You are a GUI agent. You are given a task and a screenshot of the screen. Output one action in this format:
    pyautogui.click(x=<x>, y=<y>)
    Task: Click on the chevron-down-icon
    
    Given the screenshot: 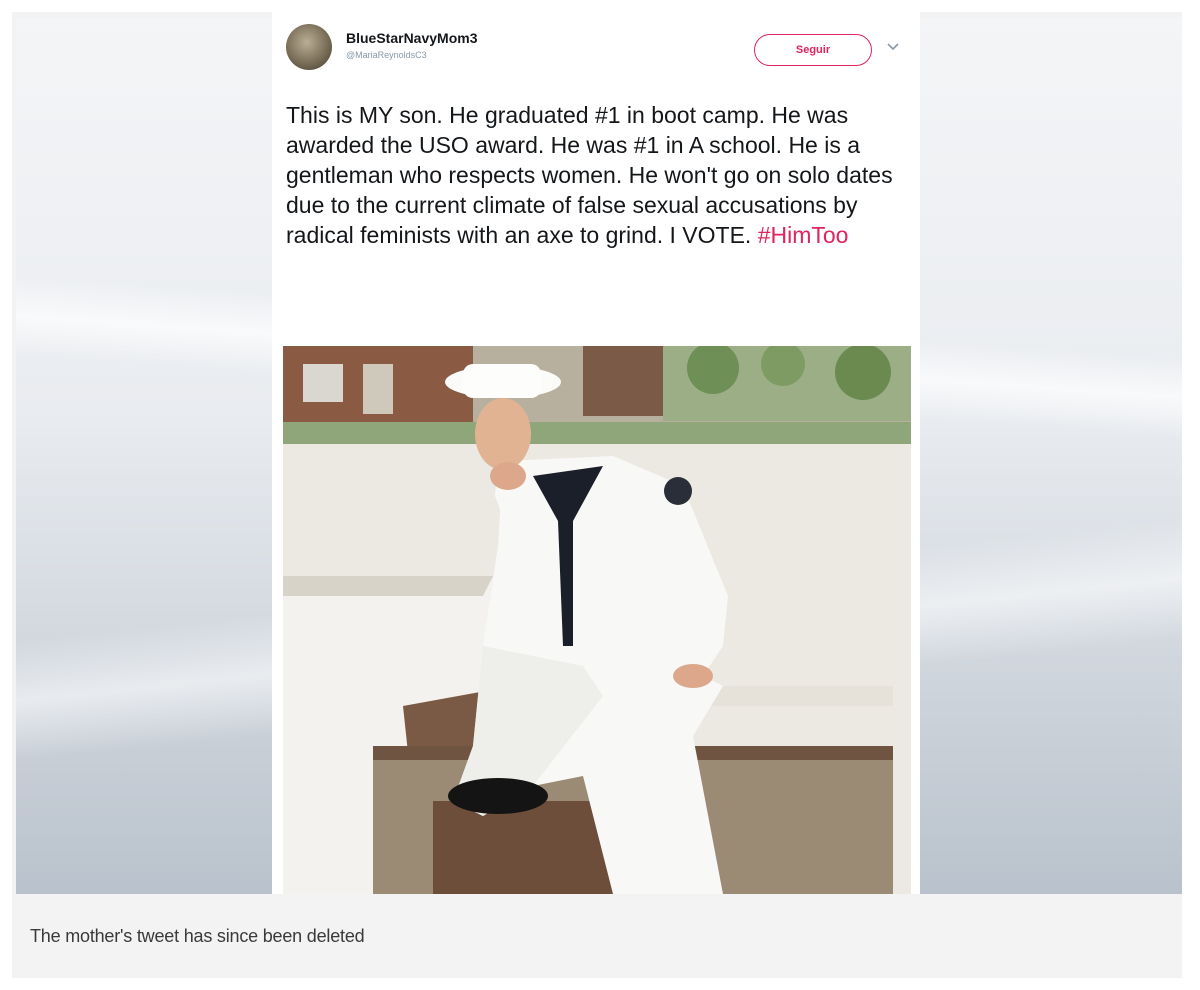 What is the action you would take?
    pyautogui.click(x=893, y=47)
    